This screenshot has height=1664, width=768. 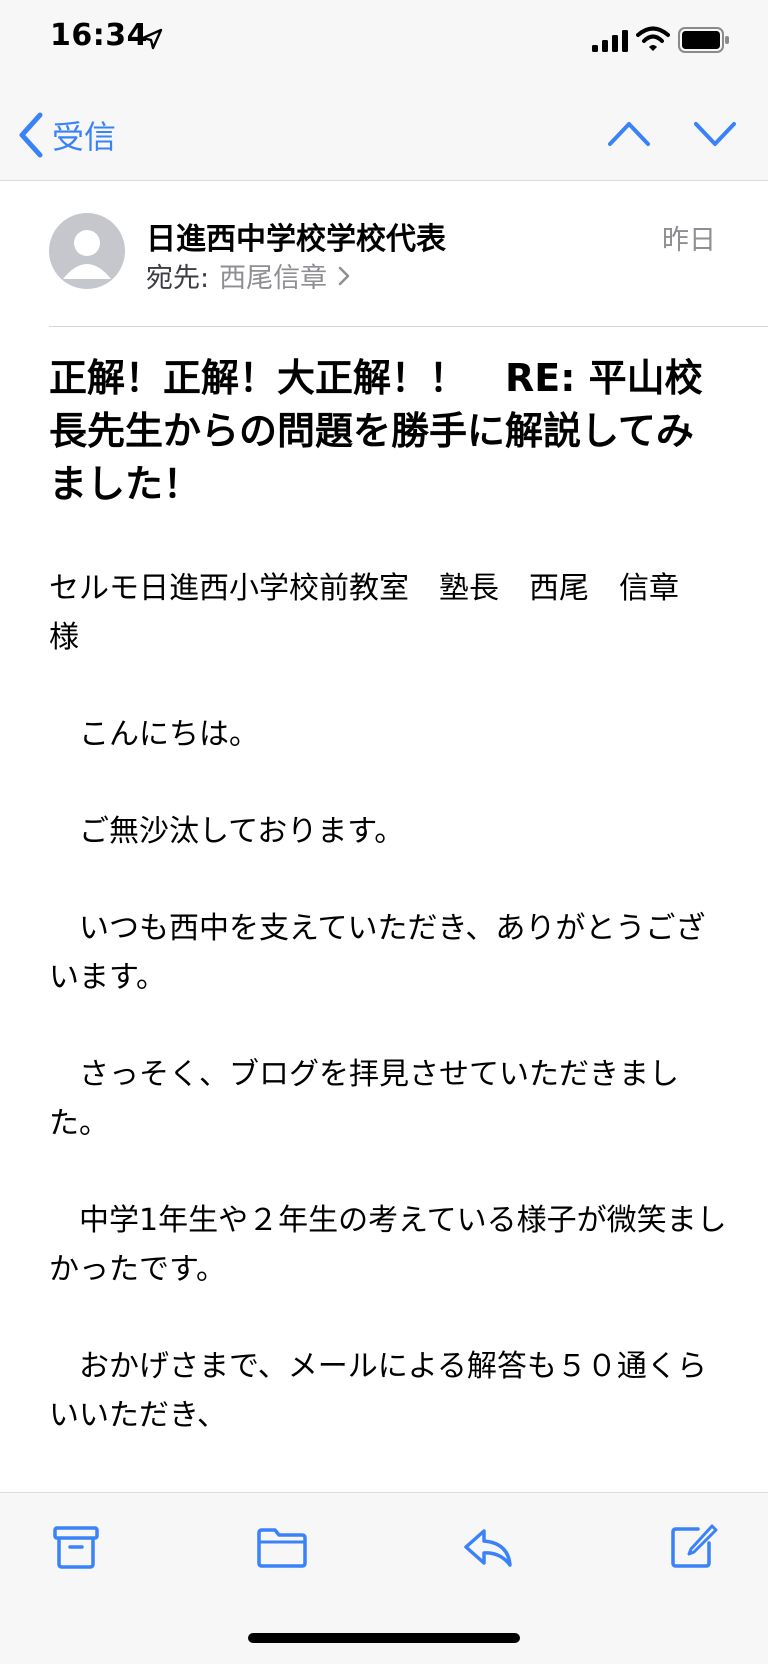 What do you see at coordinates (376, 431) in the screenshot?
I see `email-subject: 正解！正解！大正解！！ RE: 平山校長先生からの問題を勝手に解説してみました！` at bounding box center [376, 431].